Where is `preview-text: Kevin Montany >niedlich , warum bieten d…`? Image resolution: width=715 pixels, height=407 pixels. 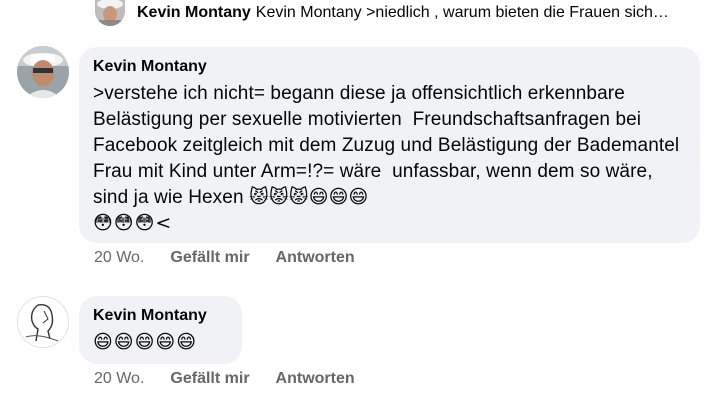
preview-text: Kevin Montany >niedlich , warum bieten d… is located at coordinates (462, 12).